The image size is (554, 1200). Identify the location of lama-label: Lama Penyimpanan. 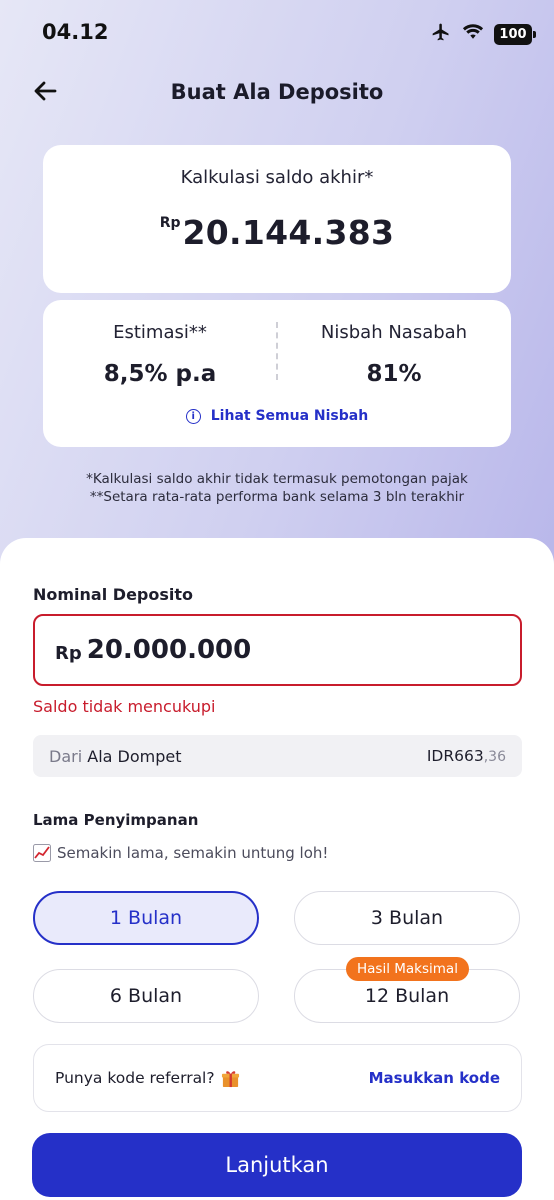
(116, 820).